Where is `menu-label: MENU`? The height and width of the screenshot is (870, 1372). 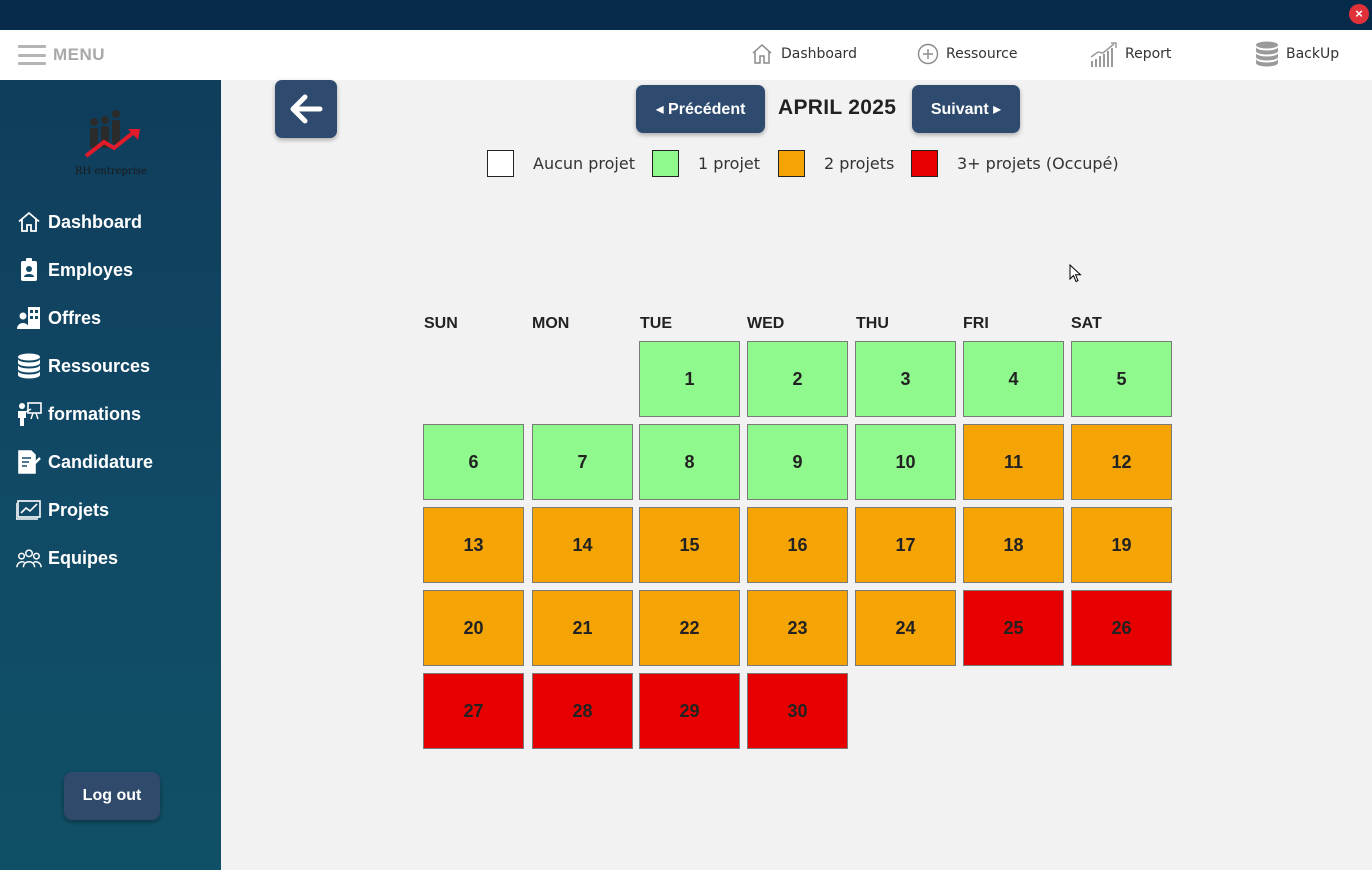
menu-label: MENU is located at coordinates (79, 54).